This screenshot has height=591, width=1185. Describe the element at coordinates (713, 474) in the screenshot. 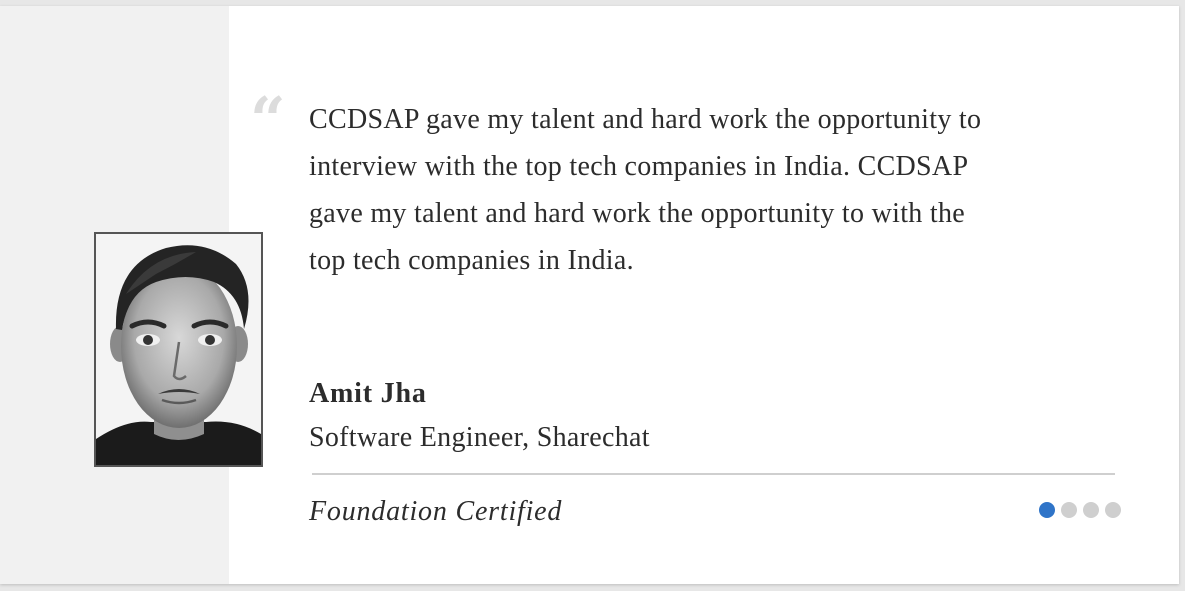

I see `divider` at that location.